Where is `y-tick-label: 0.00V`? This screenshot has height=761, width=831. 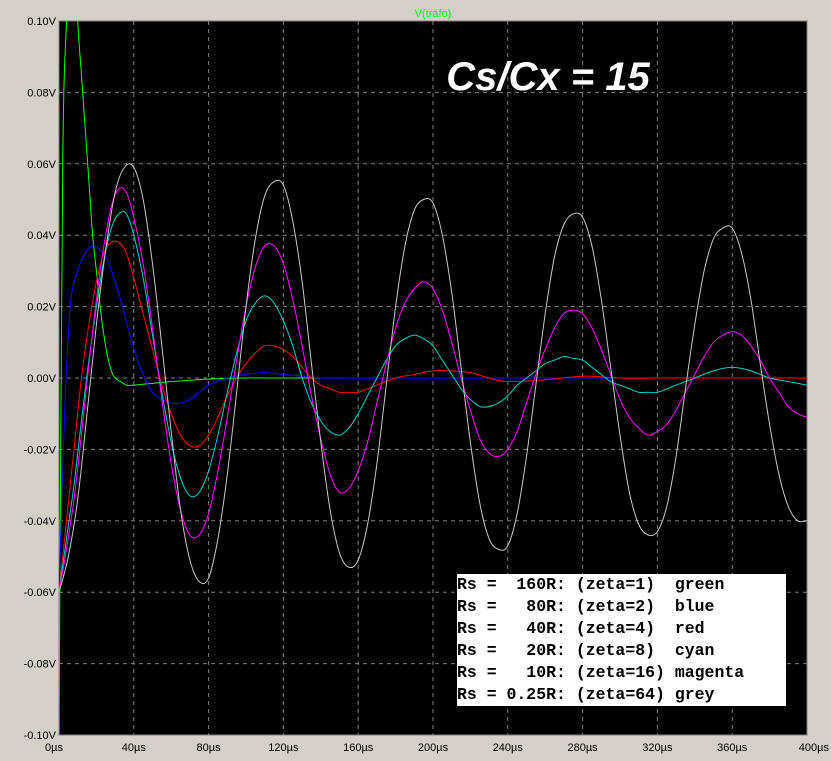 y-tick-label: 0.00V is located at coordinates (41, 379).